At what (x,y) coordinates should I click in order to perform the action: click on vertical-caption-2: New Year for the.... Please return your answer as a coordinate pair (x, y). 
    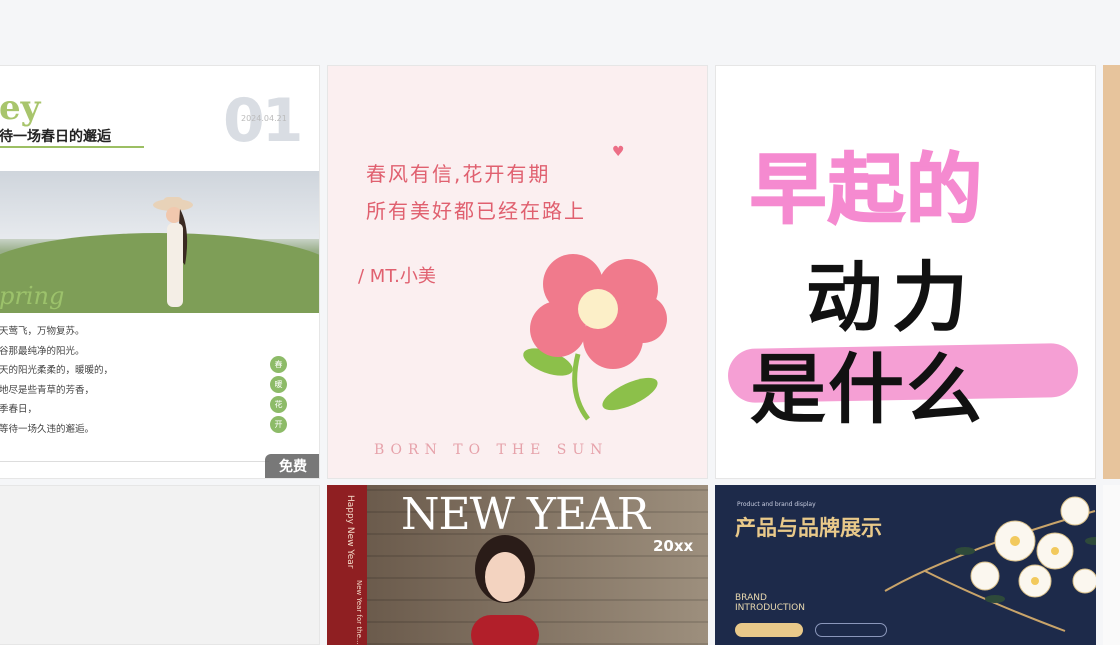
    Looking at the image, I should click on (359, 612).